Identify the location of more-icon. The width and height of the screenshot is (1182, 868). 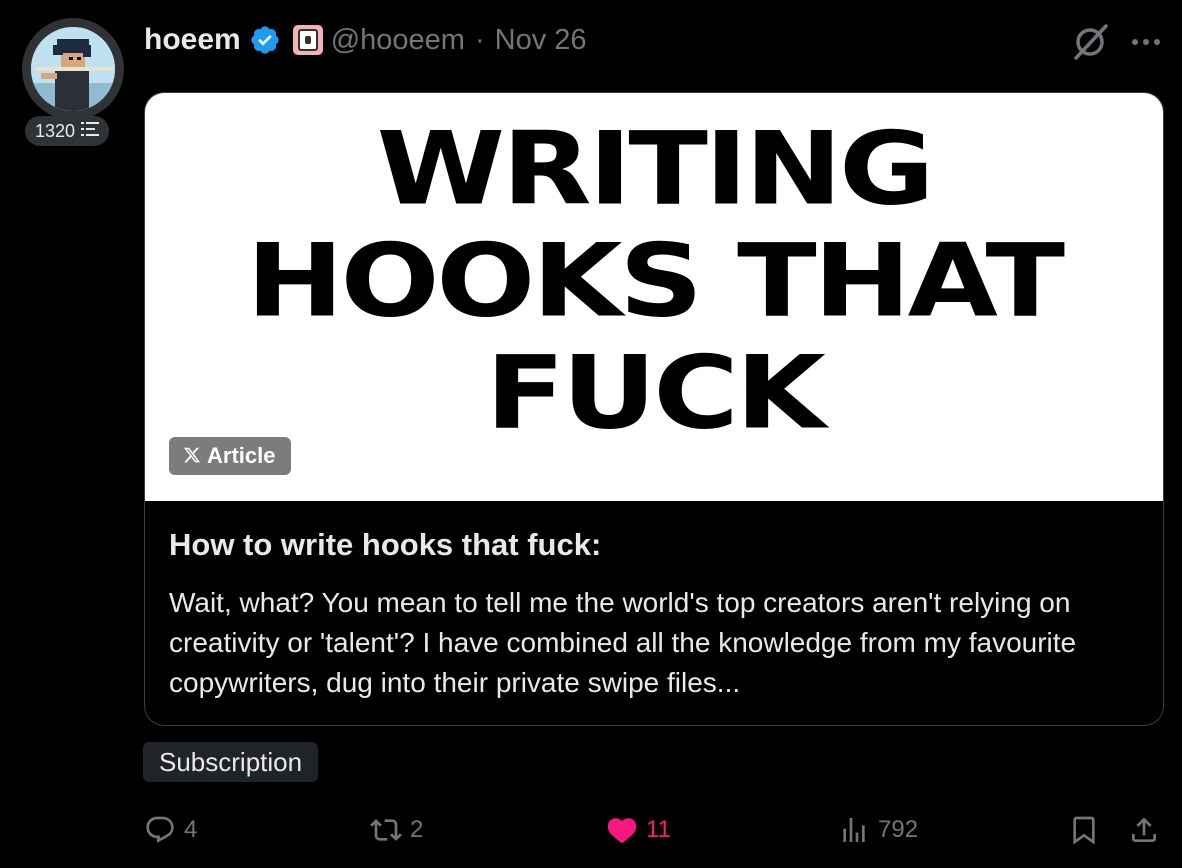
(1146, 42).